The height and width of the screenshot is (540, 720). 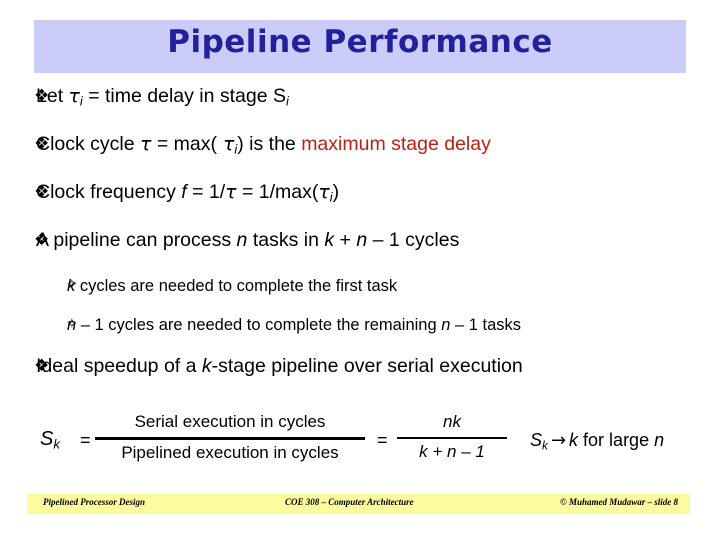 I want to click on bullet-text-run: = 1/max(, so click(x=277, y=192).